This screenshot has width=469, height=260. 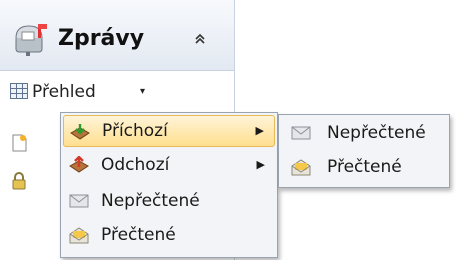 I want to click on outbox-tray-icon, so click(x=79, y=164).